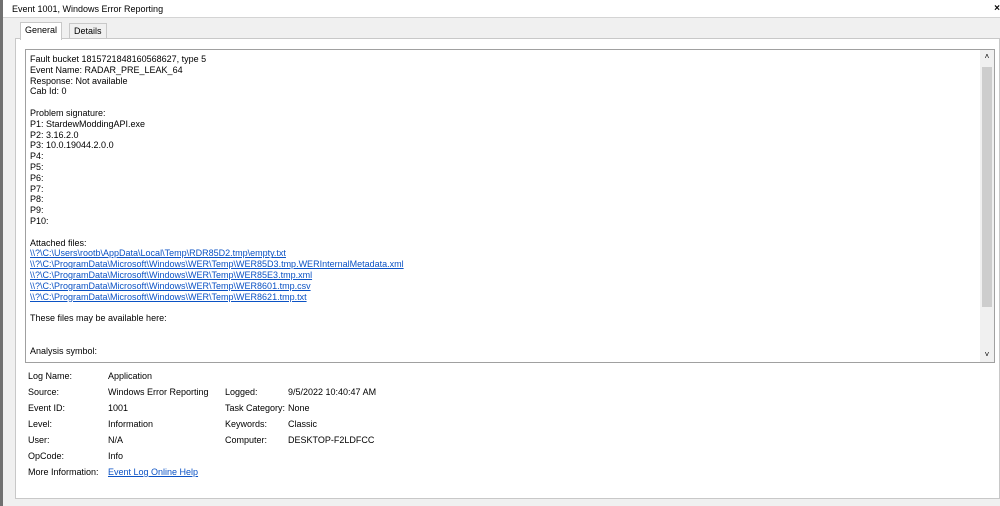 The image size is (1000, 506). Describe the element at coordinates (50, 376) in the screenshot. I see `log-name-label: Log Name:` at that location.